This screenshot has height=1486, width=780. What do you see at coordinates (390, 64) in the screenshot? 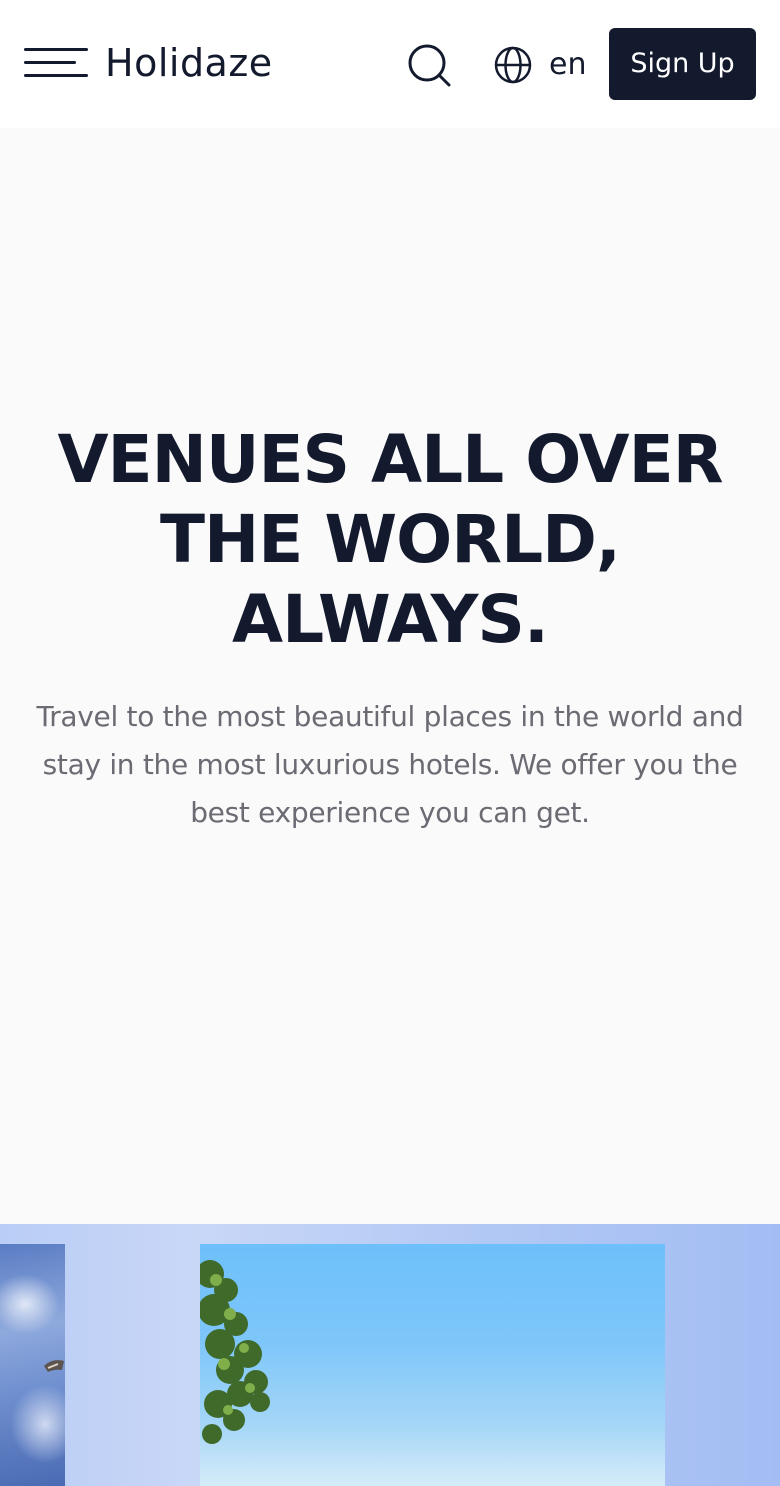
I see `site-header: Holidaze en Sign Up` at bounding box center [390, 64].